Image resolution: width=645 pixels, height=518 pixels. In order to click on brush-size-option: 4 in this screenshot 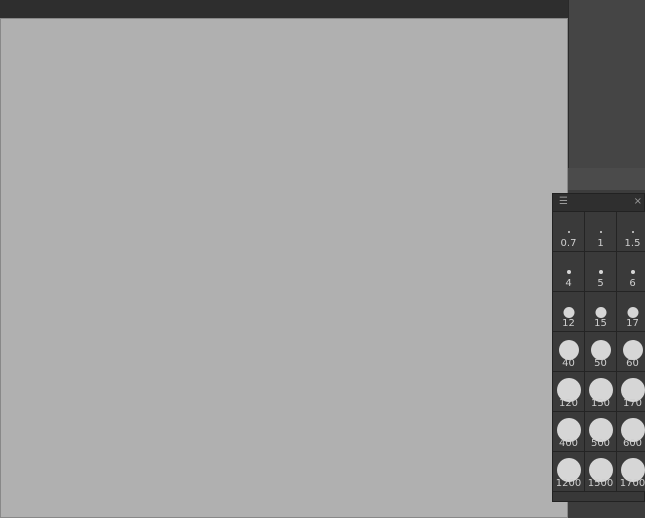, I will do `click(569, 272)`.